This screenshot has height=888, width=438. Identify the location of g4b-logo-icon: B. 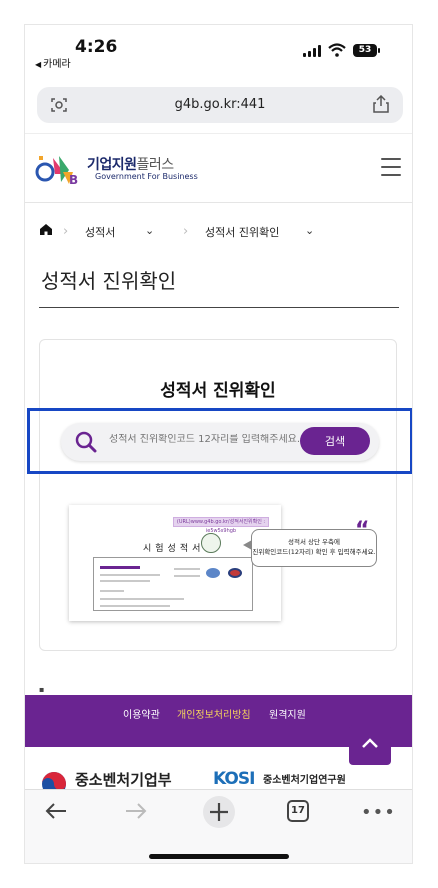
(63, 170).